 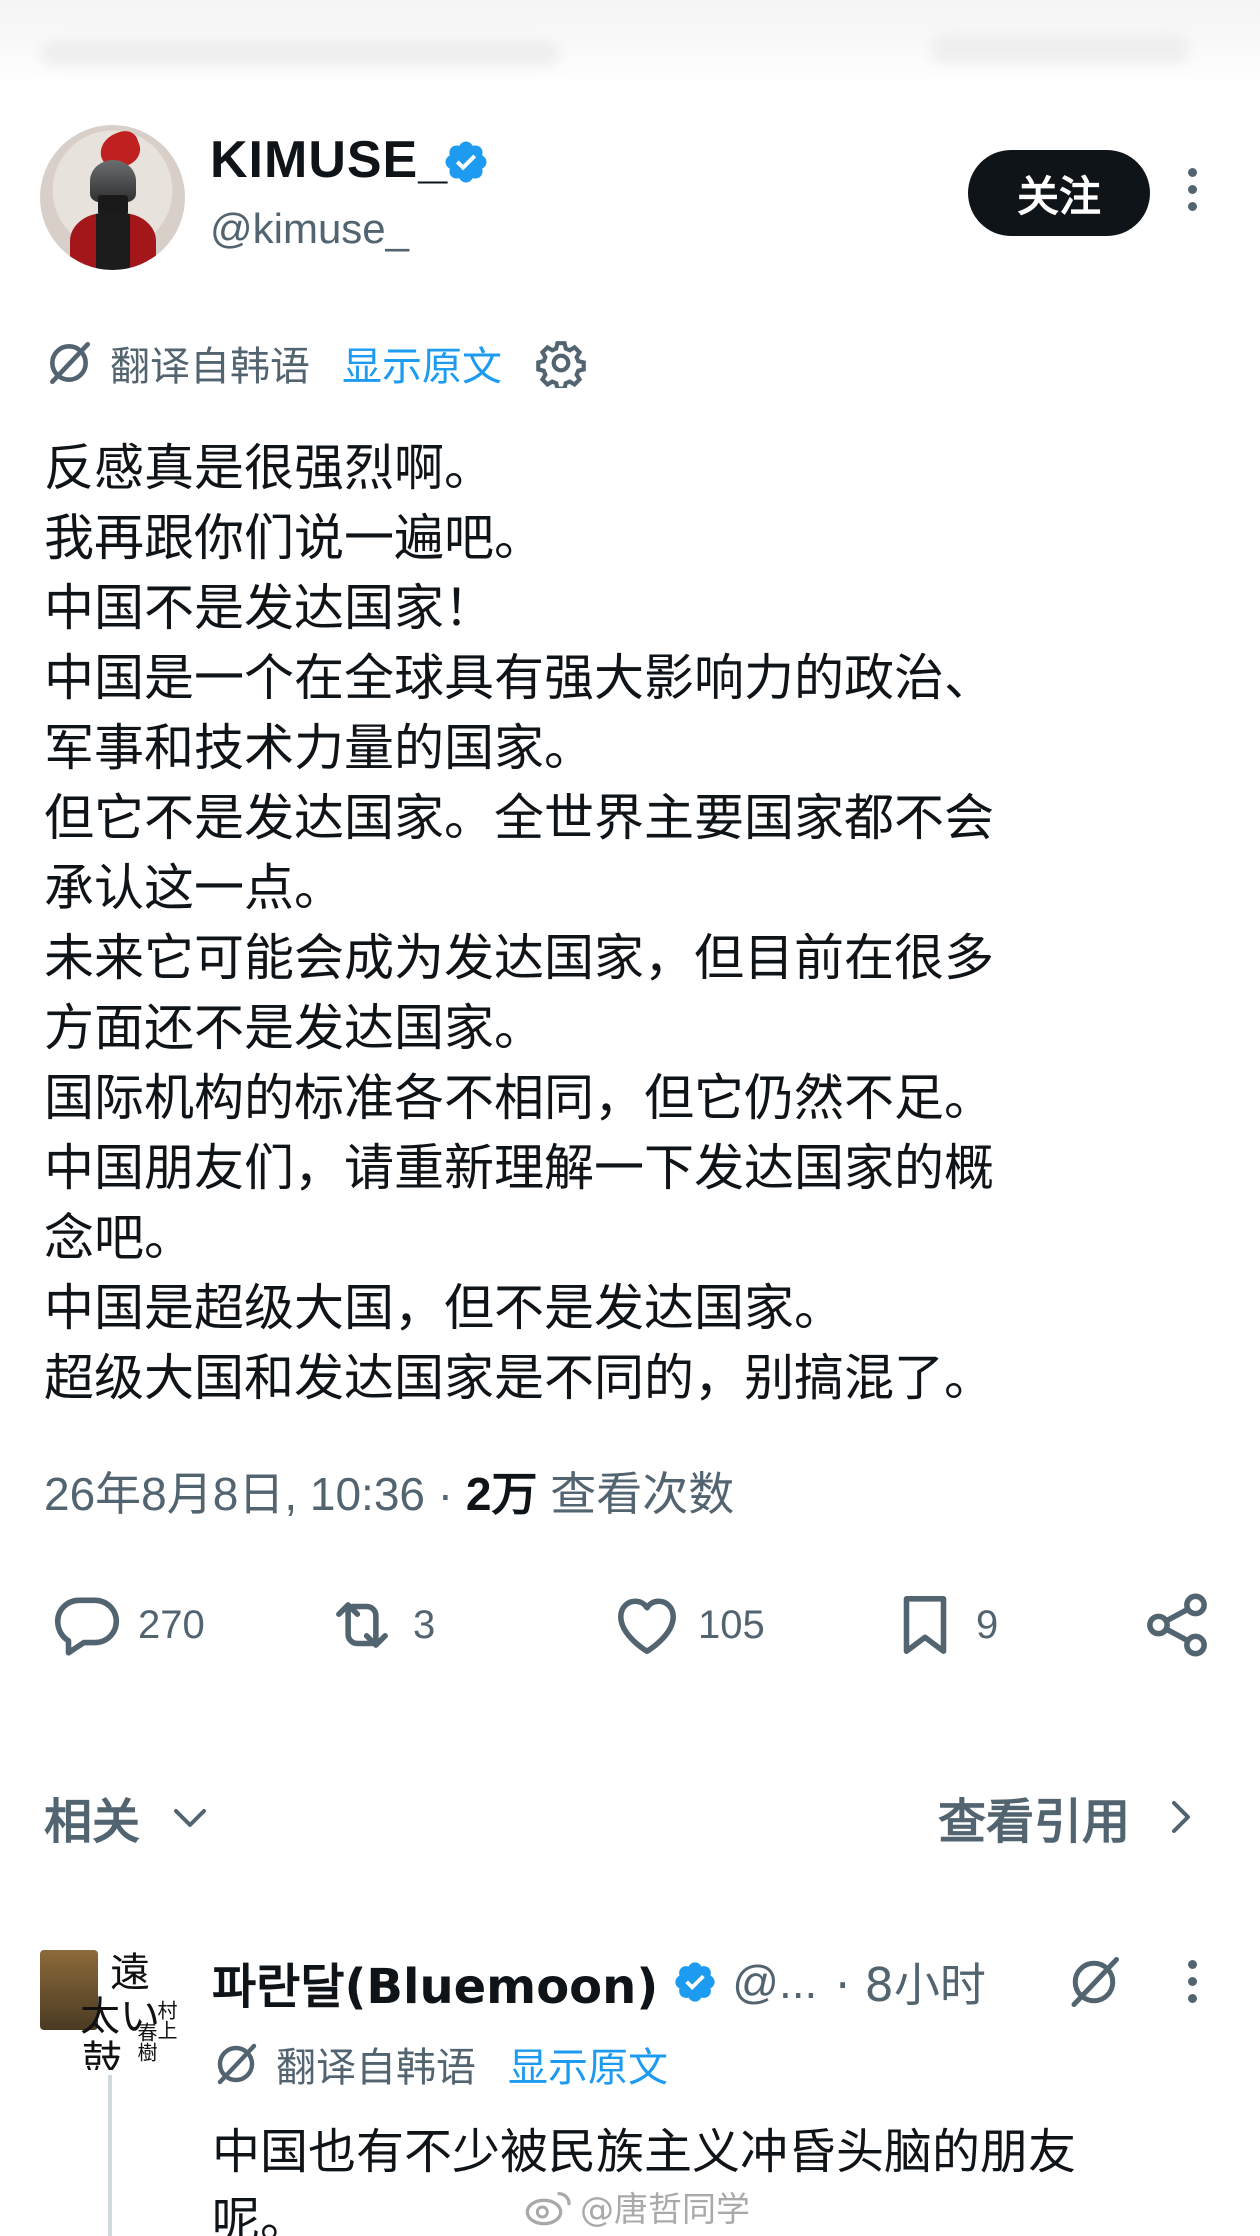 What do you see at coordinates (315, 363) in the screenshot?
I see `translation-row: 翻译自韩语 显示原文` at bounding box center [315, 363].